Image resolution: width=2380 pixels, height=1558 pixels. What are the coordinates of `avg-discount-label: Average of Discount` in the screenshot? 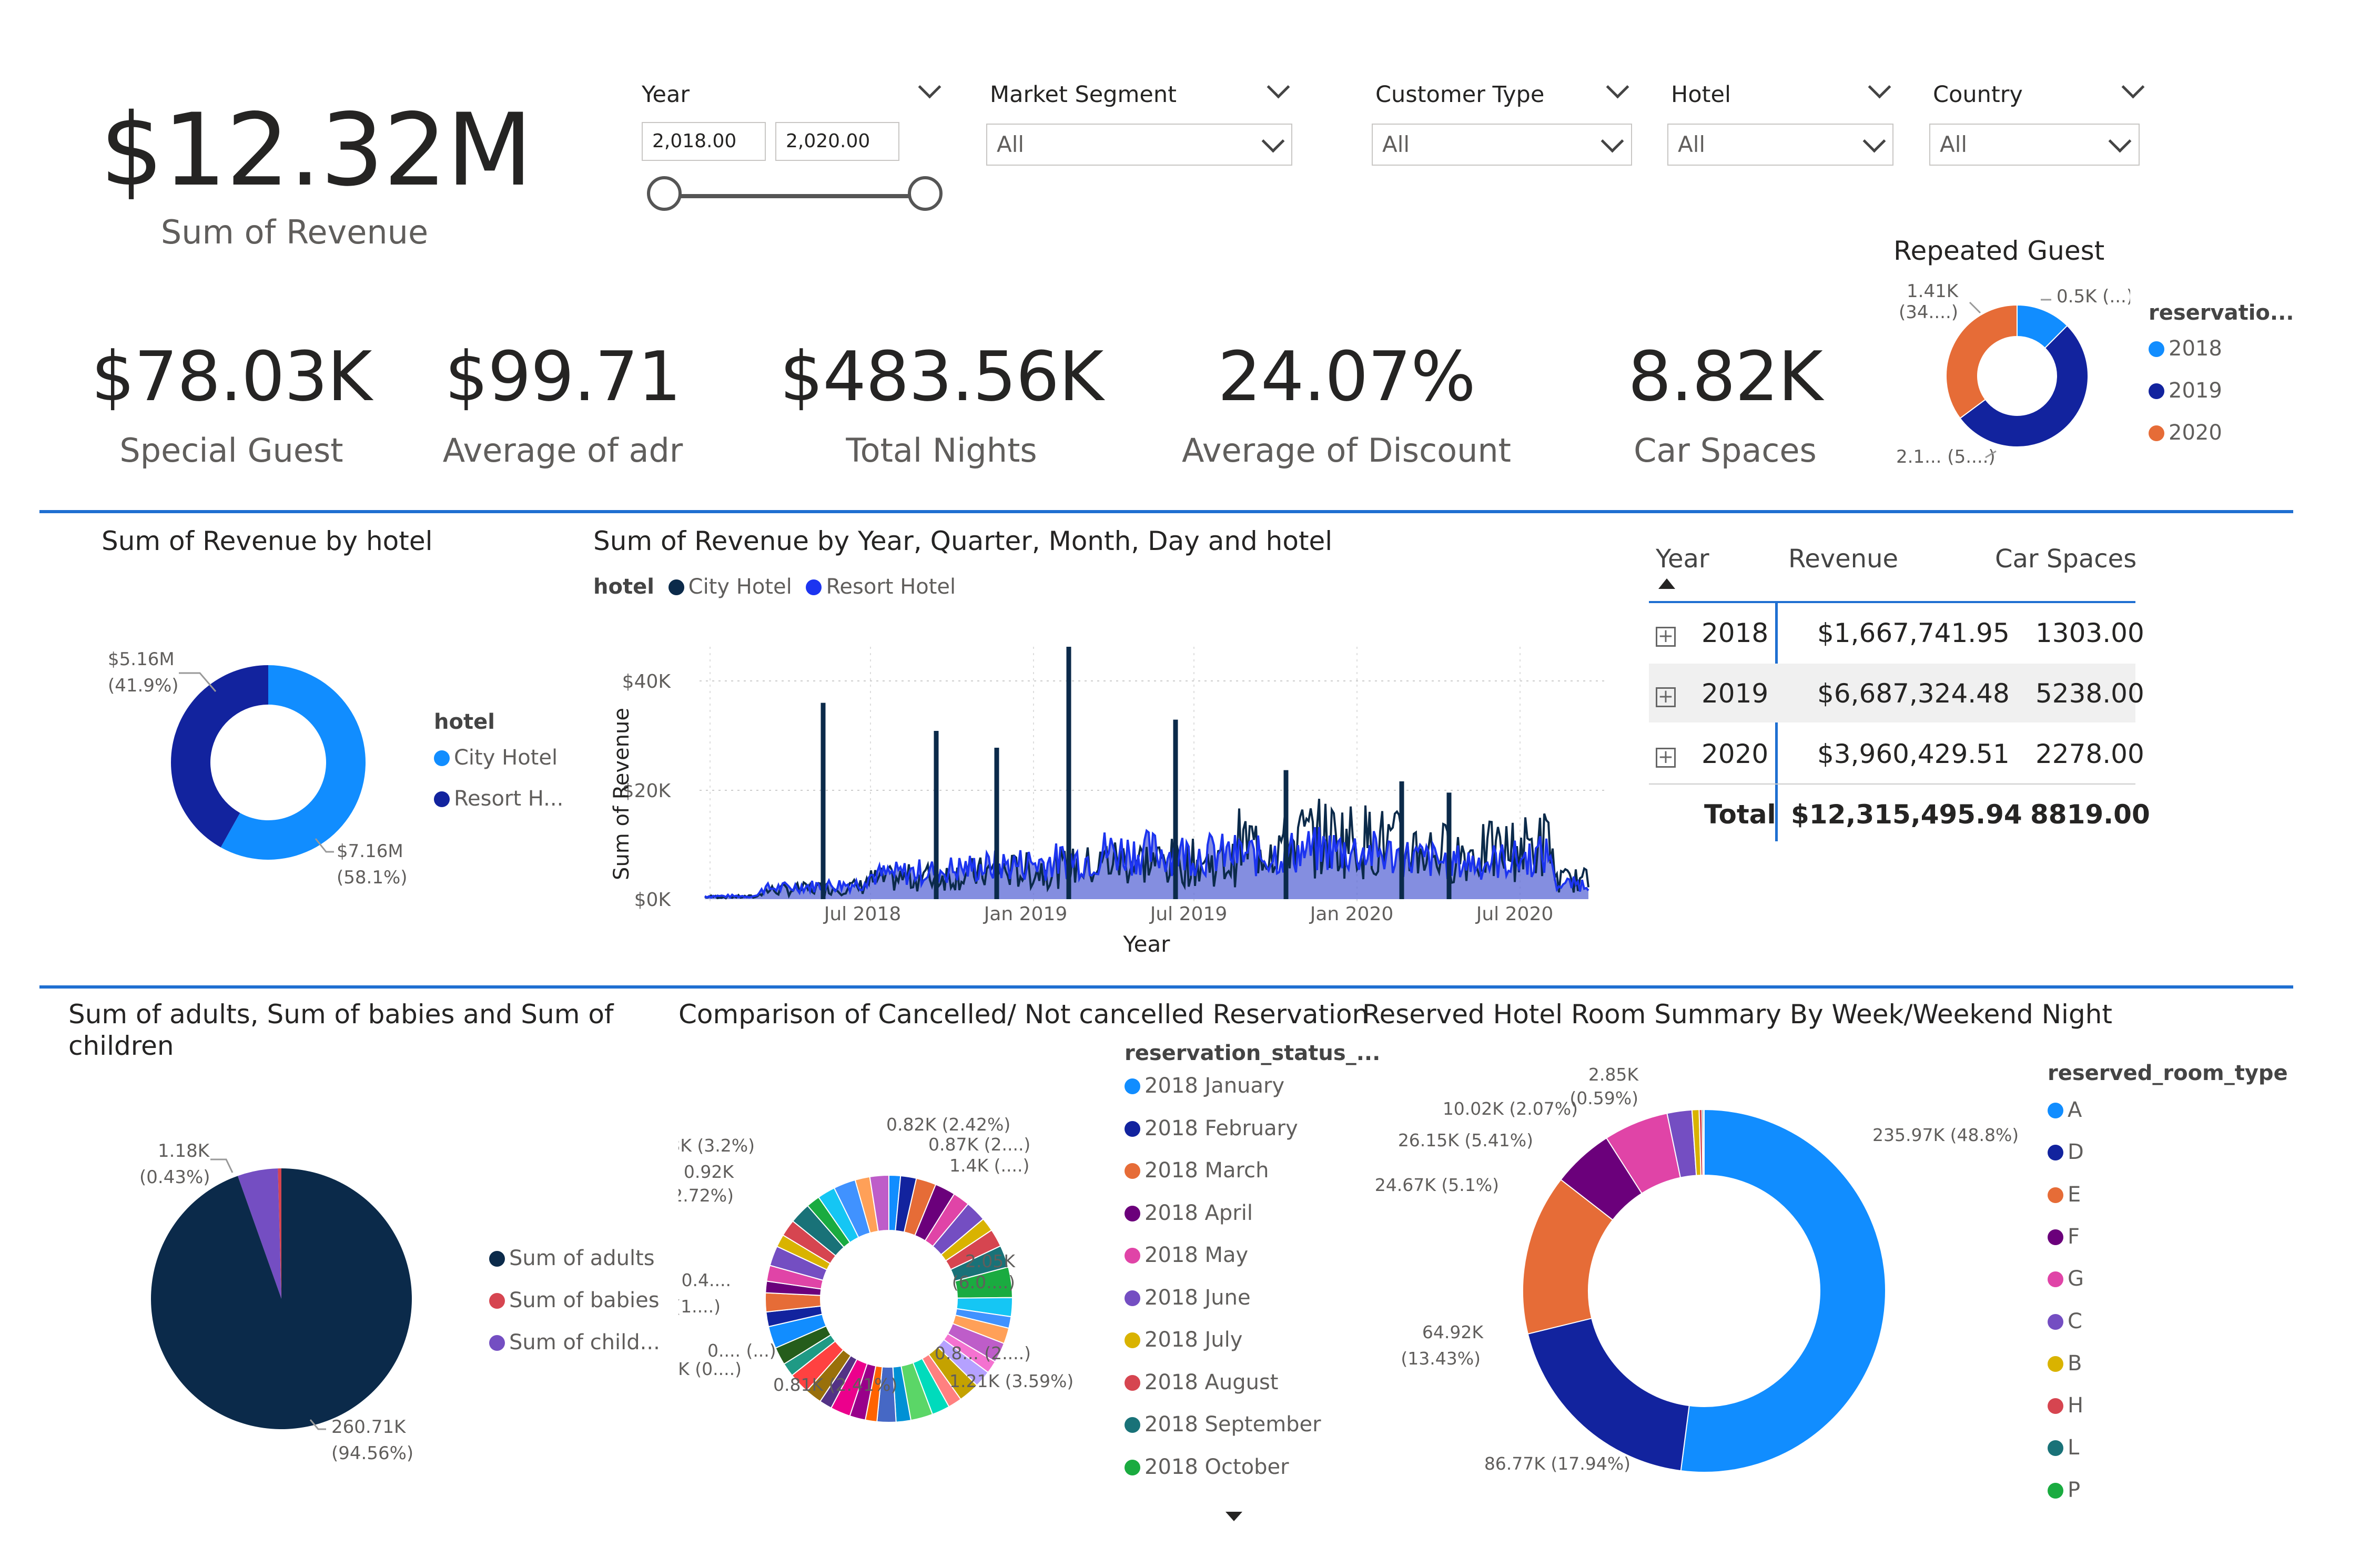 It's located at (1346, 450).